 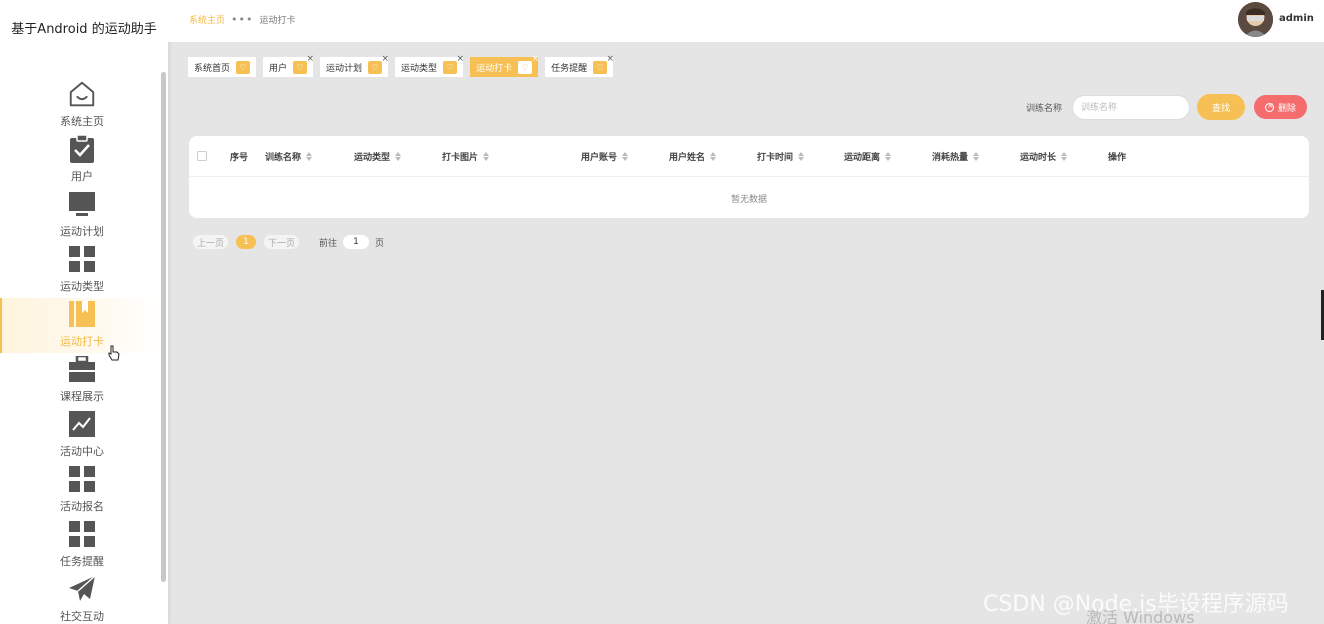 I want to click on sidebar-item-exercise-type: 运动类型, so click(x=82, y=270).